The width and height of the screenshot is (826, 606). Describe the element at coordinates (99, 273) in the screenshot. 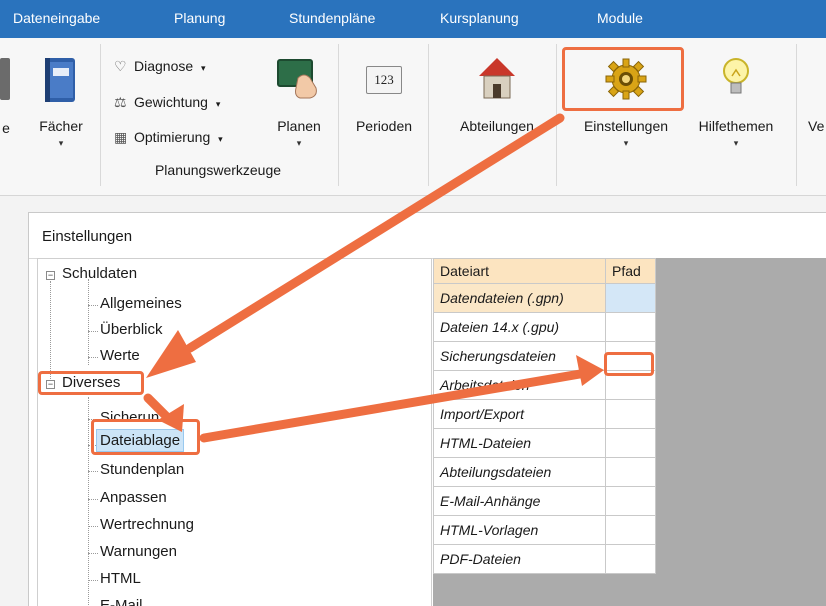

I see `tree-item-schuldaten: Schuldaten` at that location.